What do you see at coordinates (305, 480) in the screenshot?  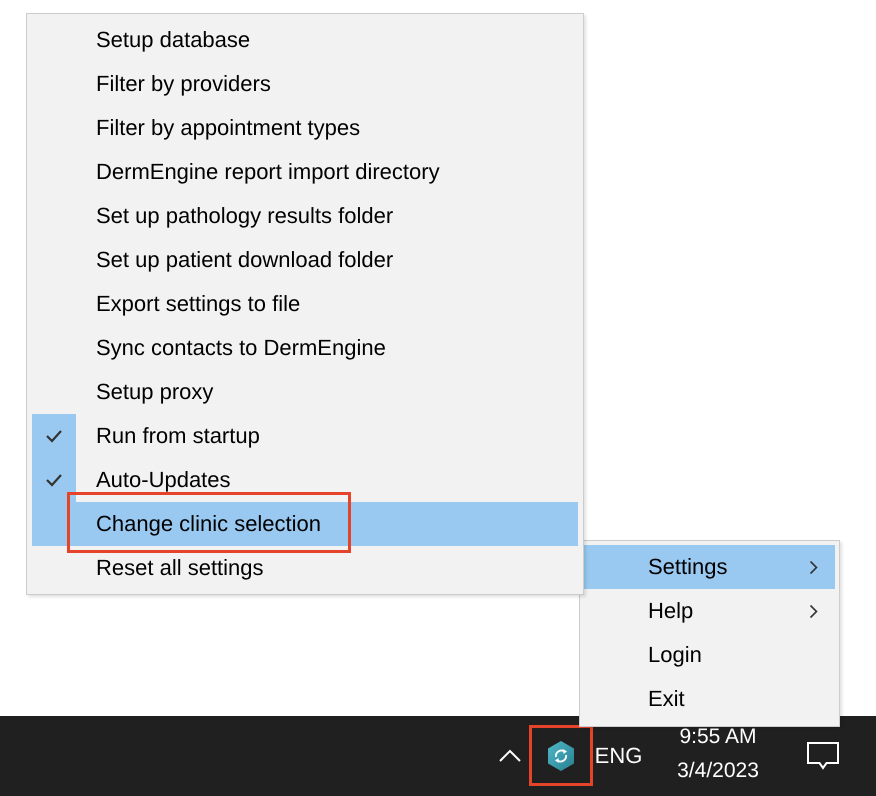 I see `menu-item: Auto-Updates` at bounding box center [305, 480].